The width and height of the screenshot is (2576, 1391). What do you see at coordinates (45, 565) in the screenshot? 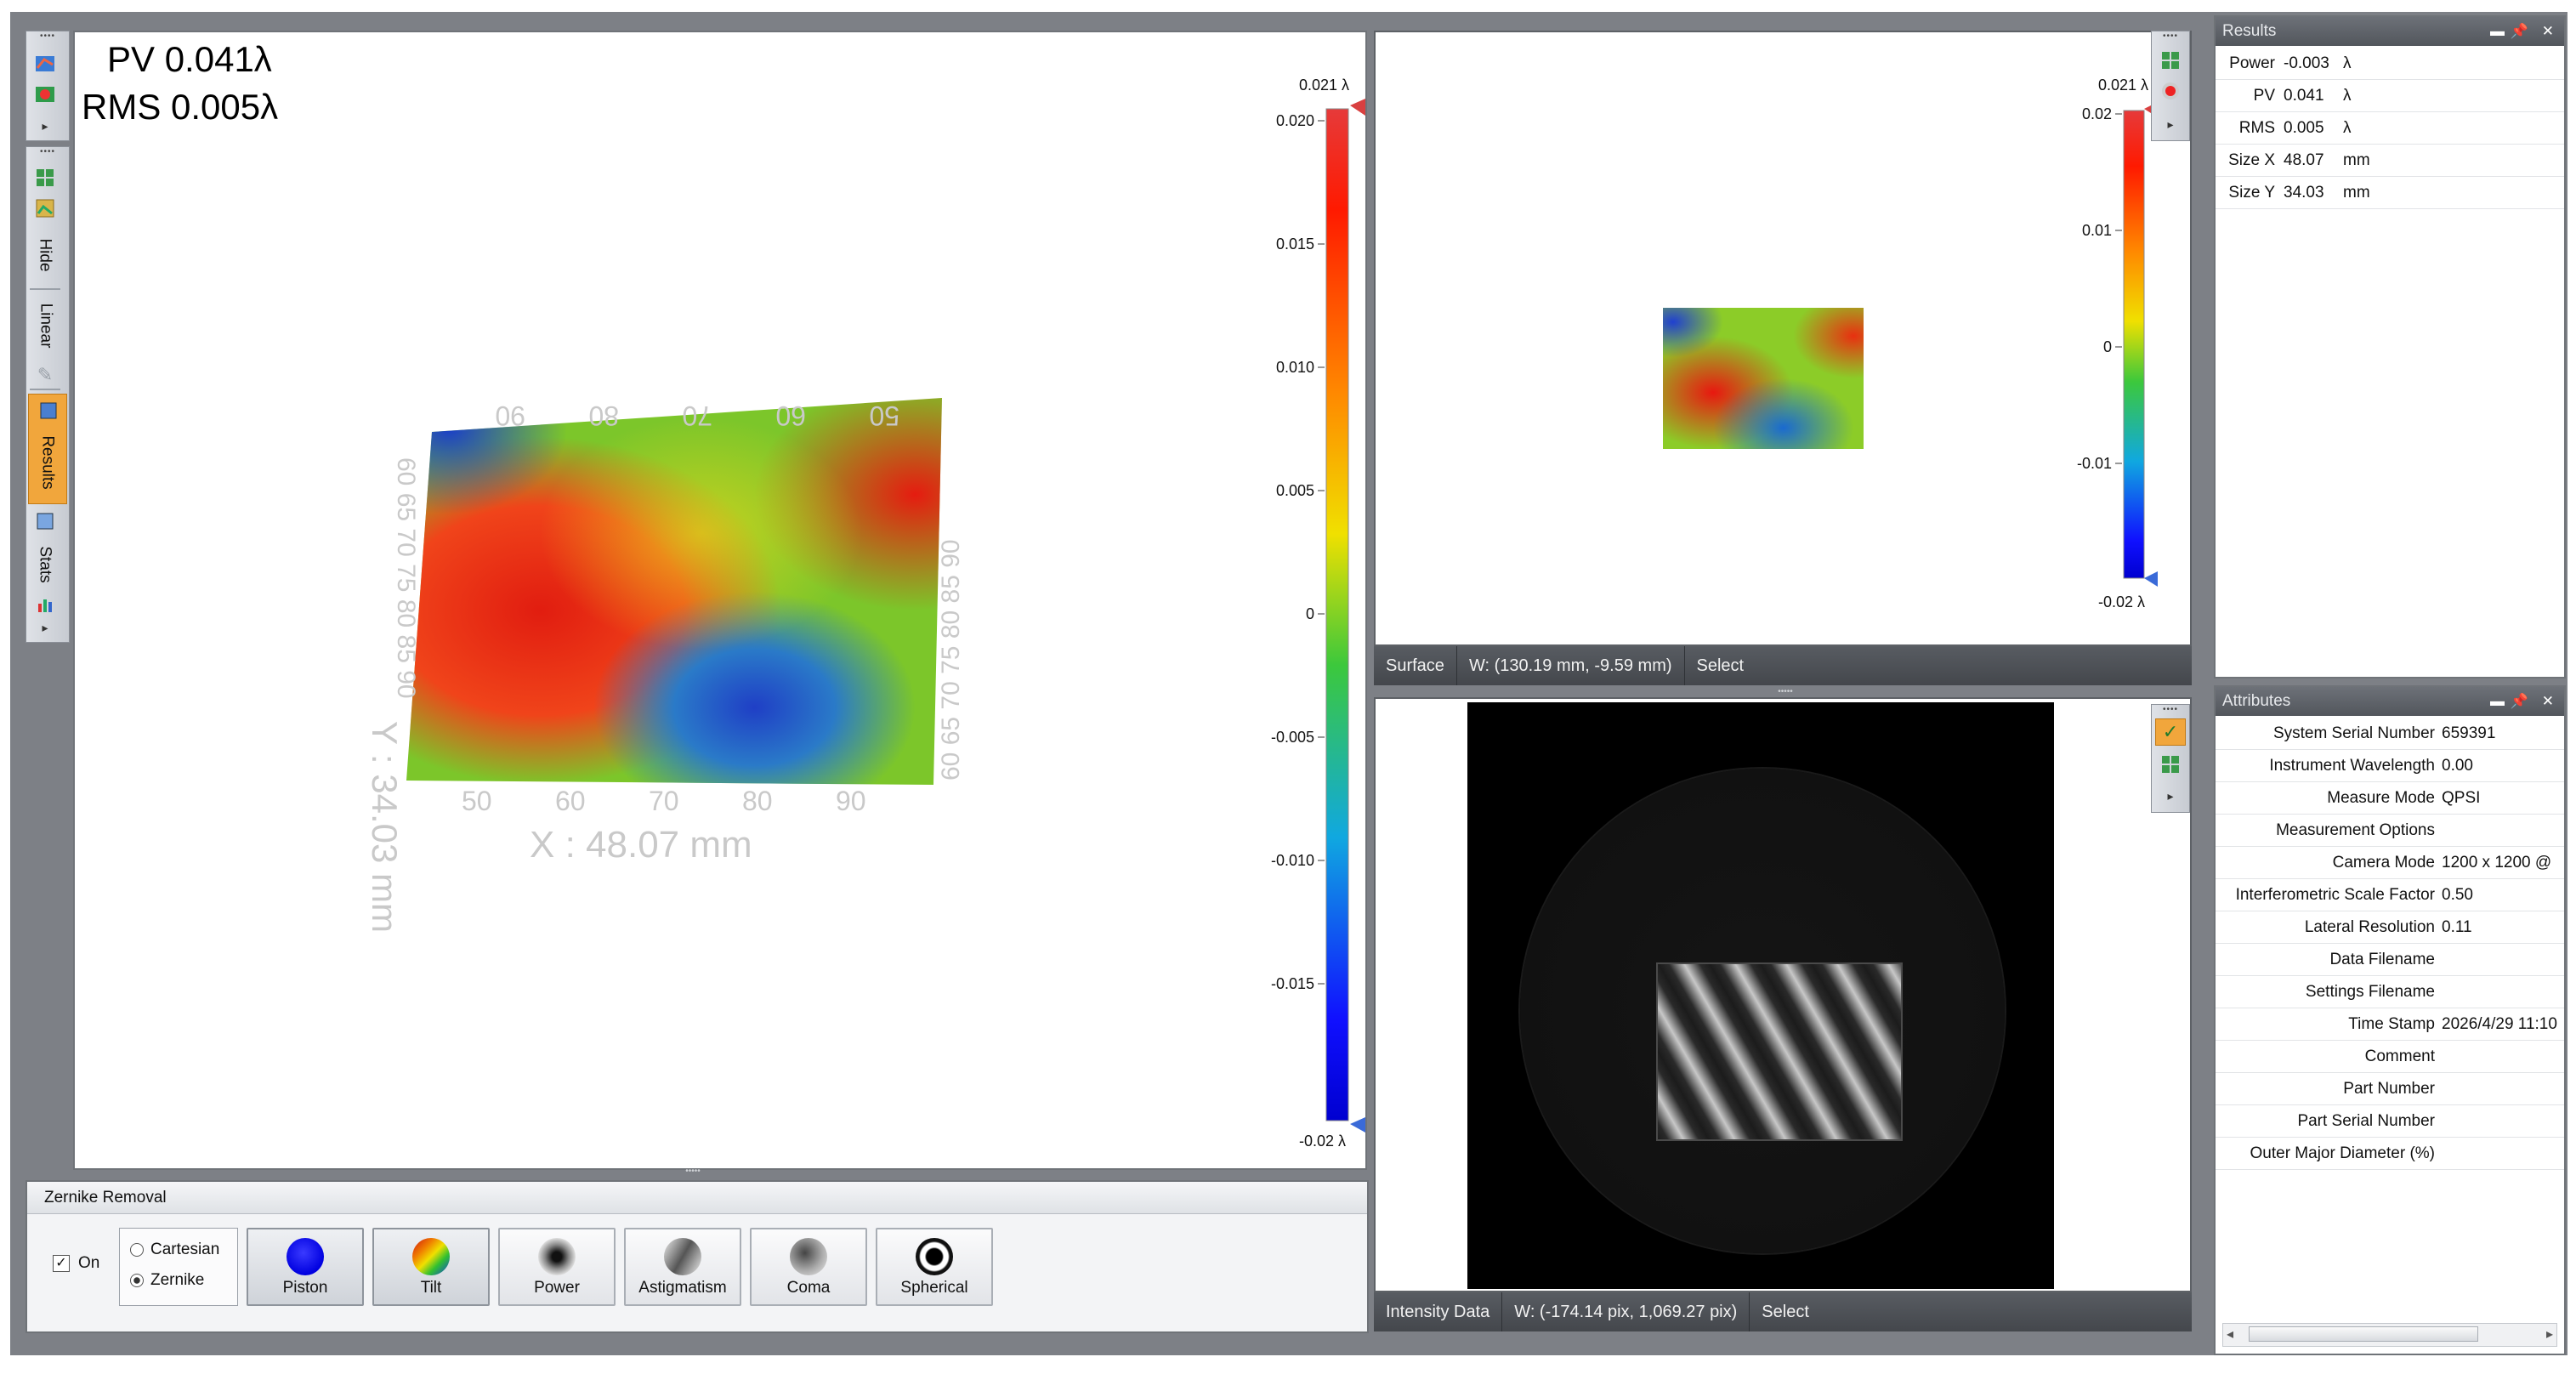
I see `stats-tab: Stats` at bounding box center [45, 565].